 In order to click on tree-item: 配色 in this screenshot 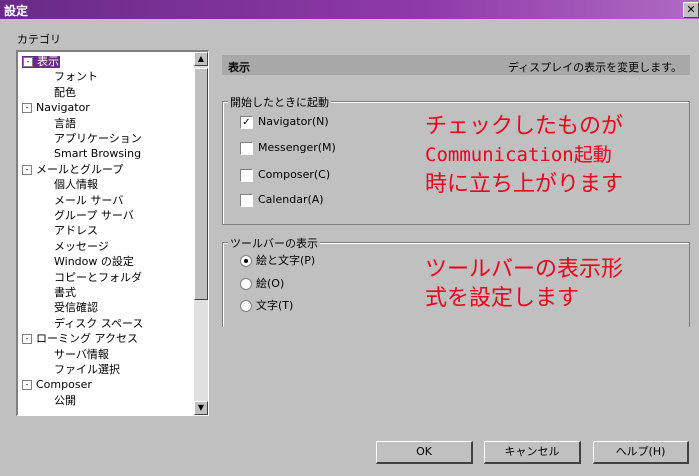, I will do `click(65, 92)`.